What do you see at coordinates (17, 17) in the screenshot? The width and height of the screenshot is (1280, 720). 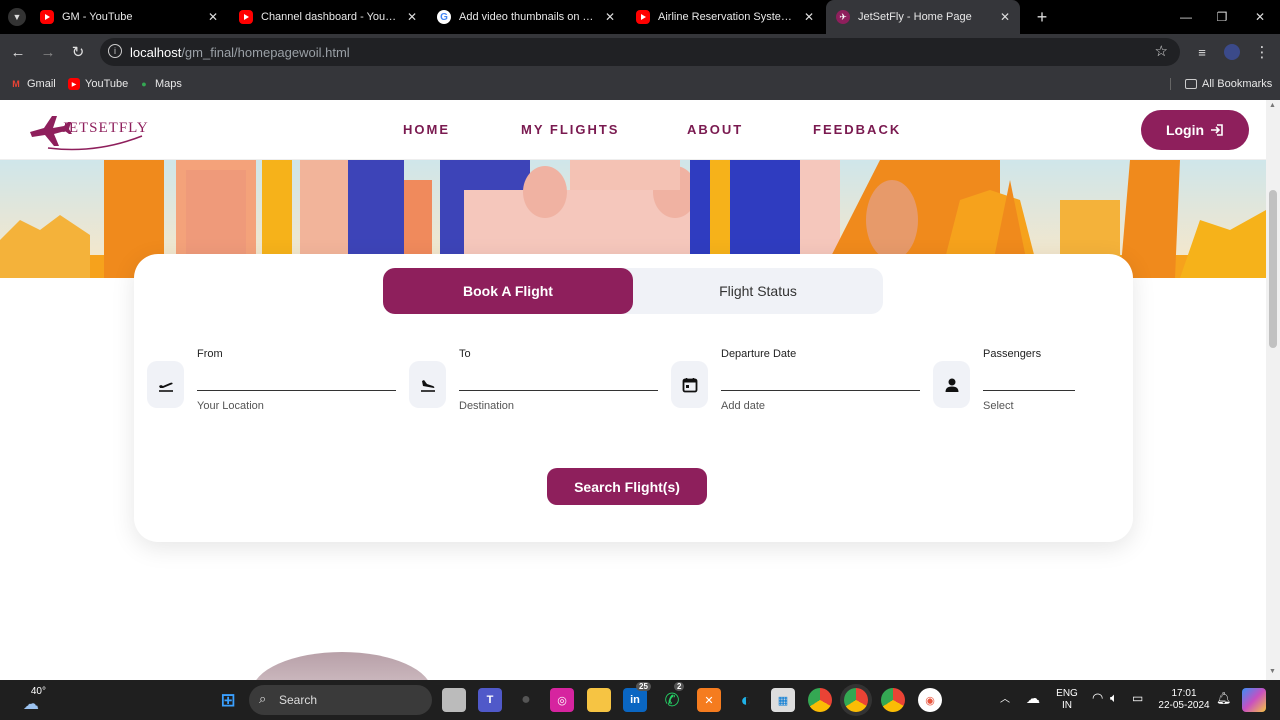 I see `tab-search-button: ▼` at bounding box center [17, 17].